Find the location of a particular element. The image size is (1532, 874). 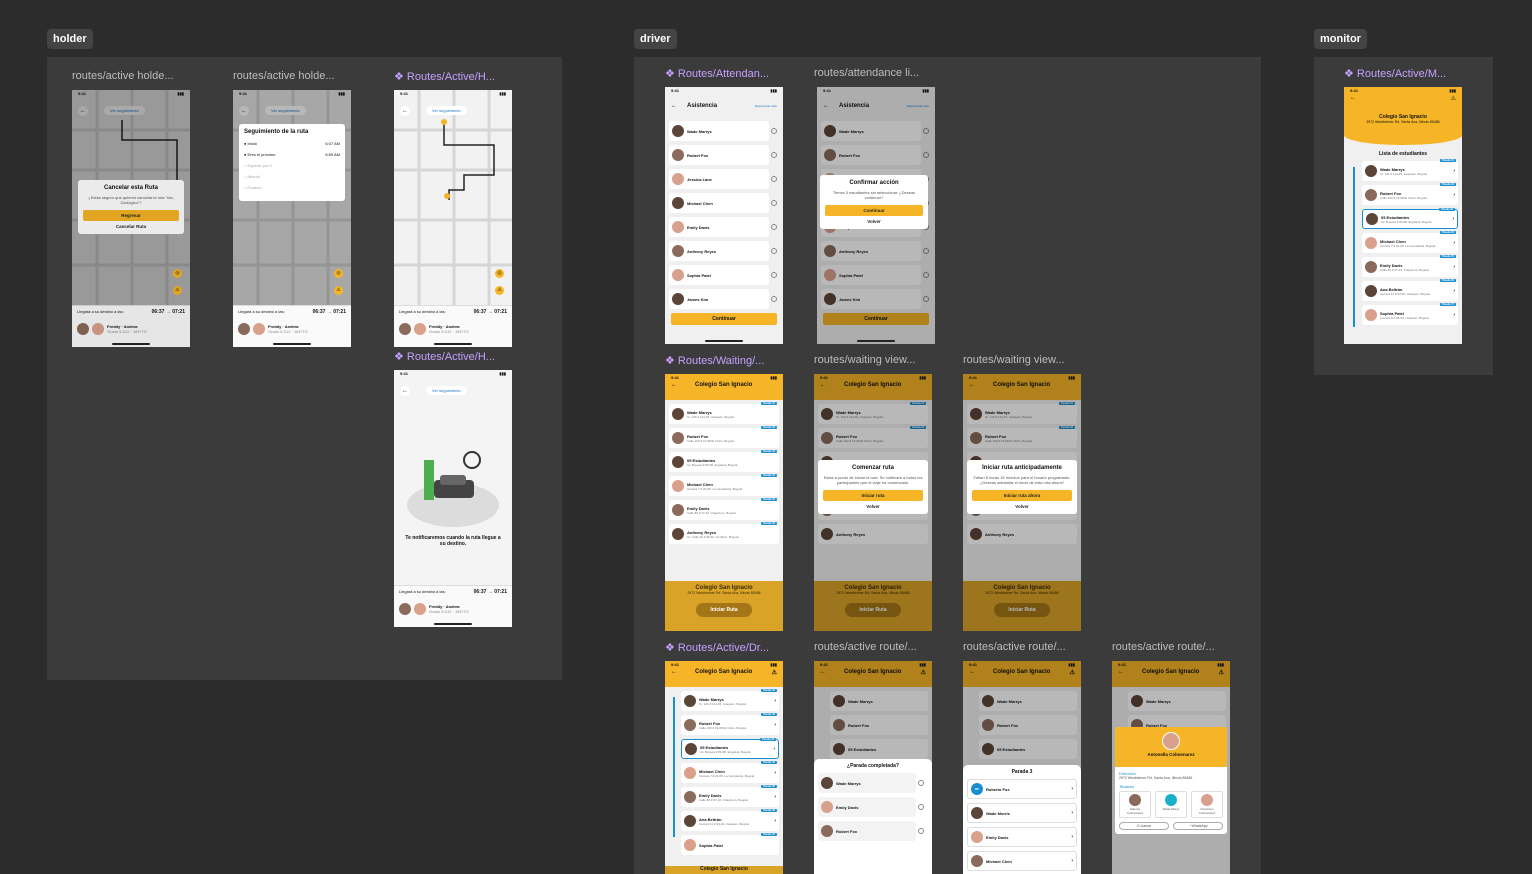

car-illustration is located at coordinates (453, 489).